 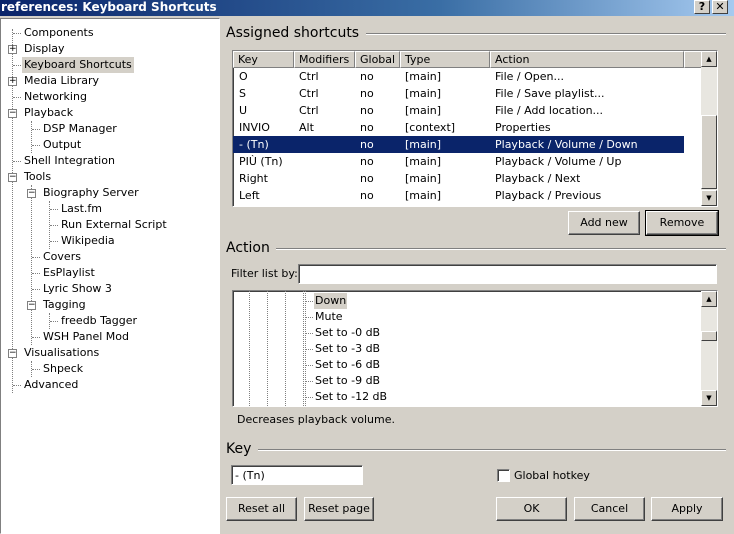 What do you see at coordinates (503, 475) in the screenshot?
I see `global-hotkey-checkbox` at bounding box center [503, 475].